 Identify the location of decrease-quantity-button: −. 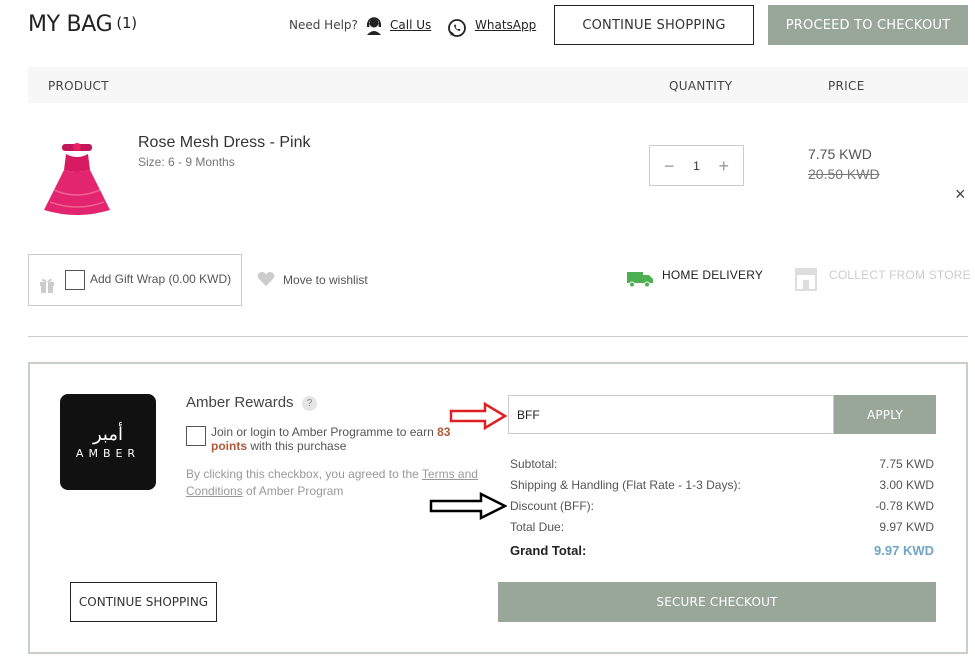
(669, 166).